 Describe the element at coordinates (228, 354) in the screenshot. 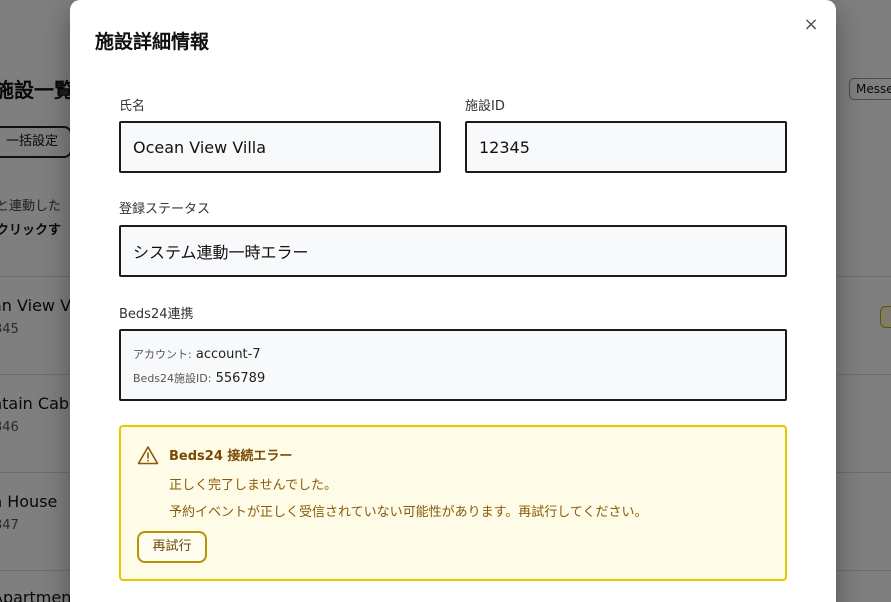

I see `account-value: account-7` at that location.